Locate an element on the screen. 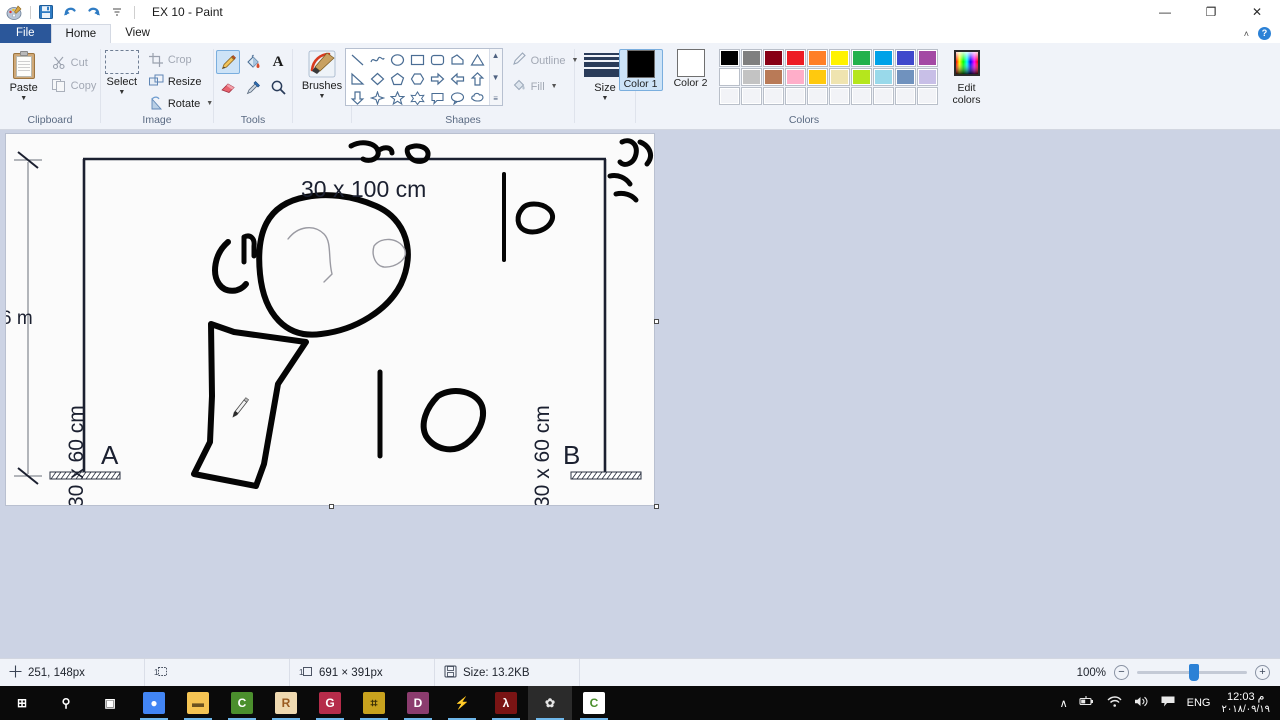  clock: 12:03 م ٢٠١٨/٠٩/١٩ is located at coordinates (1245, 703).